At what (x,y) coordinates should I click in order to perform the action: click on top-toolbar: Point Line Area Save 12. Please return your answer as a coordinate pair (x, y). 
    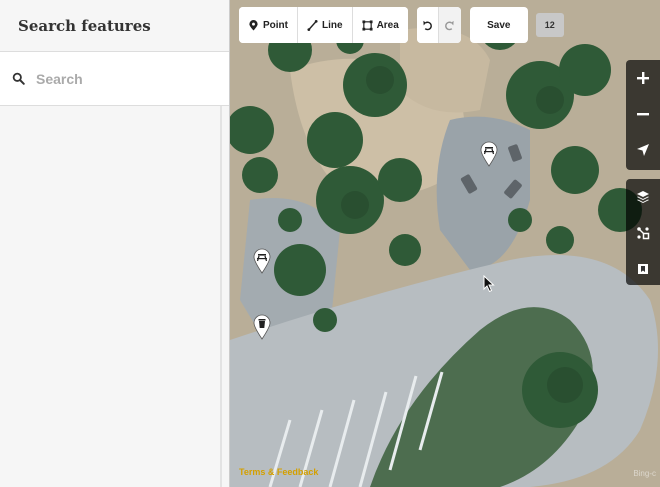
    Looking at the image, I should click on (401, 25).